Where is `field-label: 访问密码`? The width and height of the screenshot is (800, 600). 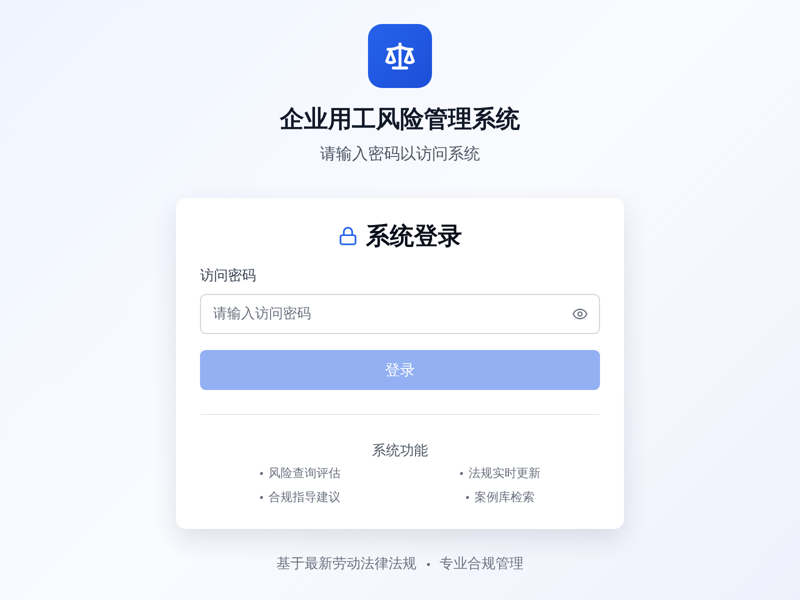
field-label: 访问密码 is located at coordinates (228, 276).